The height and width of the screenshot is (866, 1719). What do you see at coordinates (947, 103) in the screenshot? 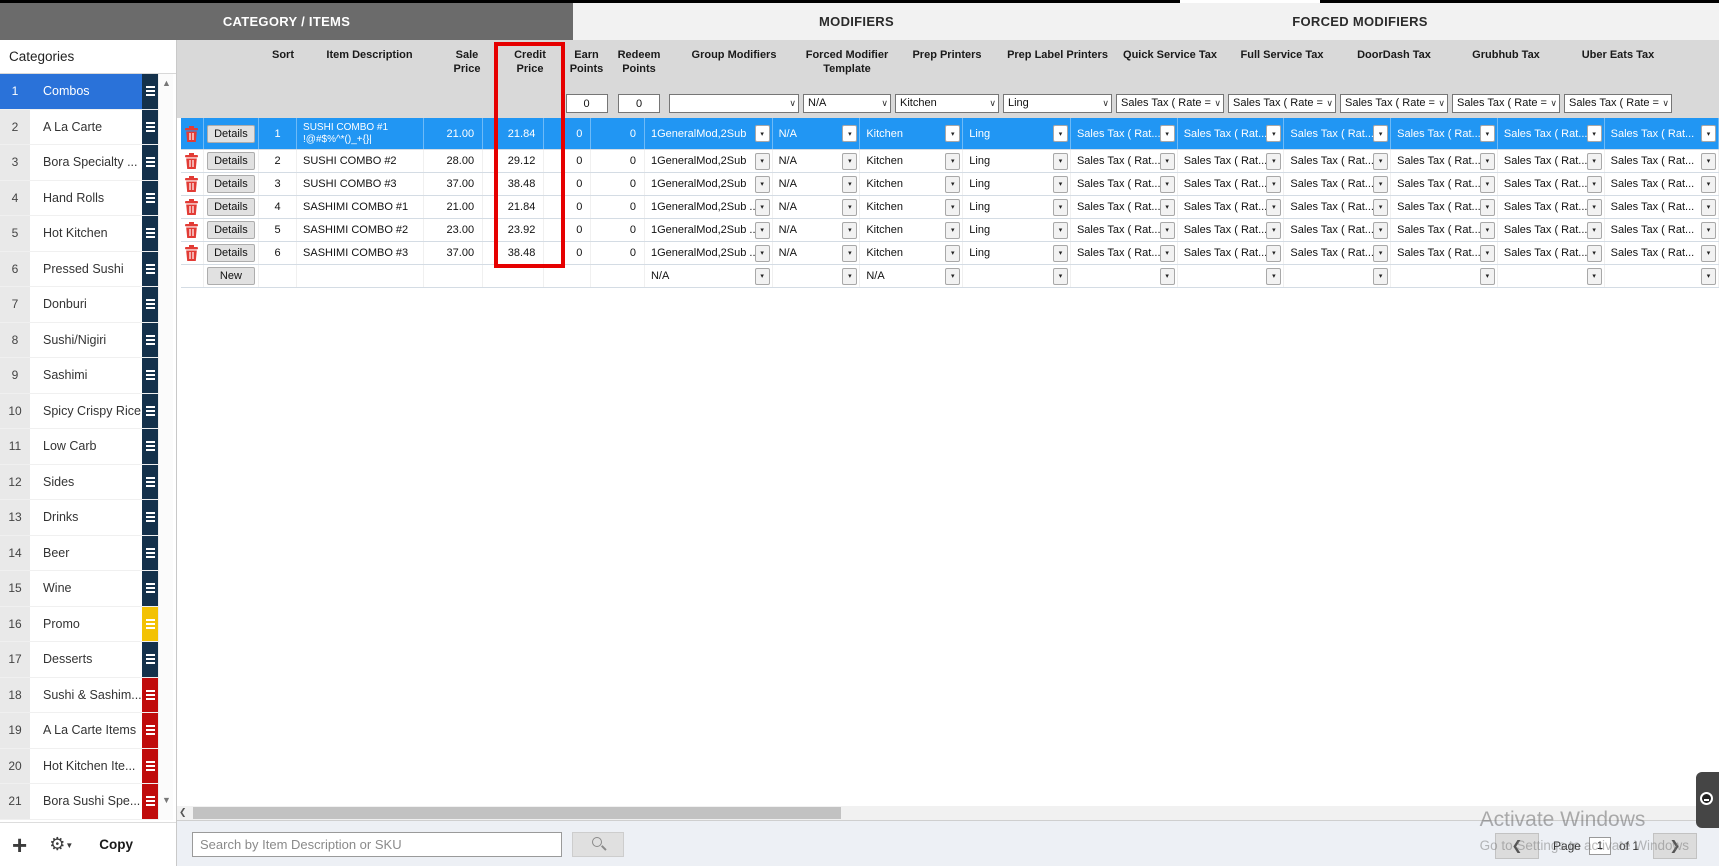
I see `filter-prep-select: Kitchen ∨` at bounding box center [947, 103].